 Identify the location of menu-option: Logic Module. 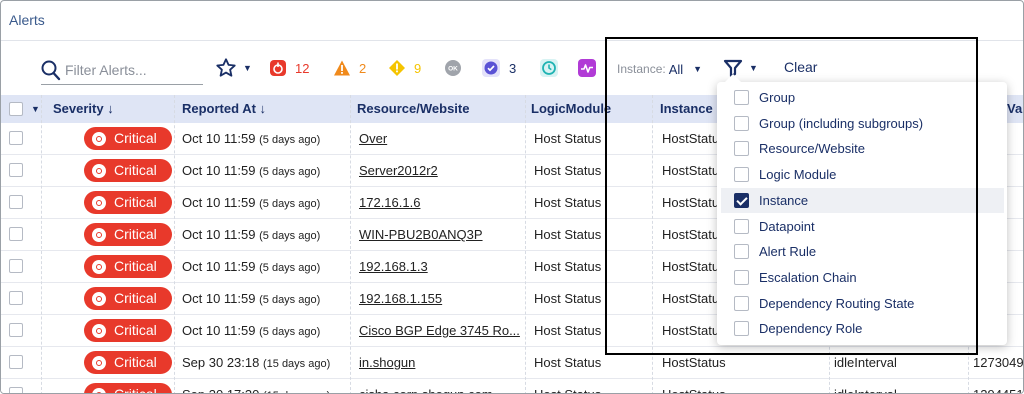
(862, 174).